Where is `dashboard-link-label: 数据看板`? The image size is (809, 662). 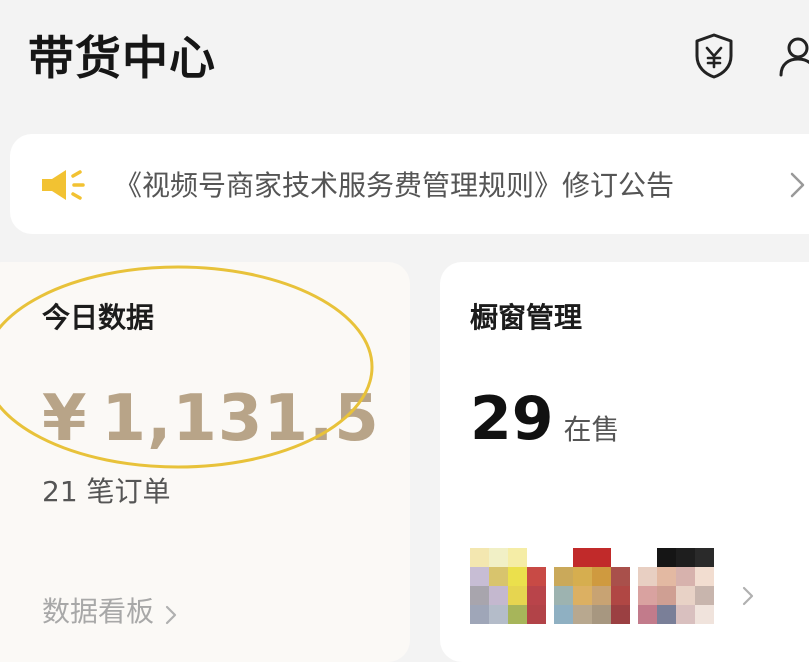
dashboard-link-label: 数据看板 is located at coordinates (98, 611).